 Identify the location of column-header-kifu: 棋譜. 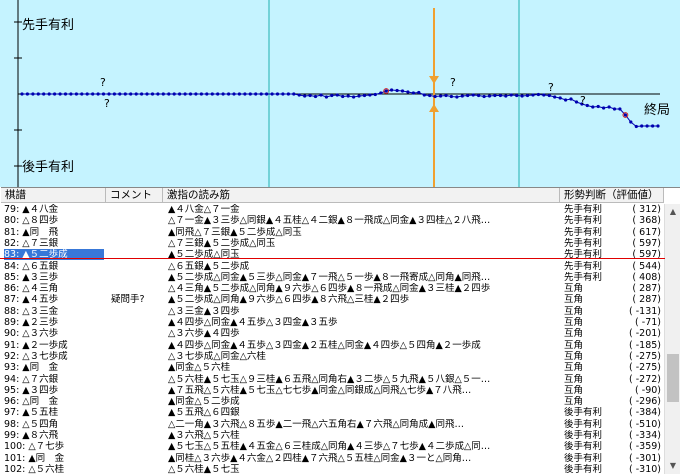
(53, 195).